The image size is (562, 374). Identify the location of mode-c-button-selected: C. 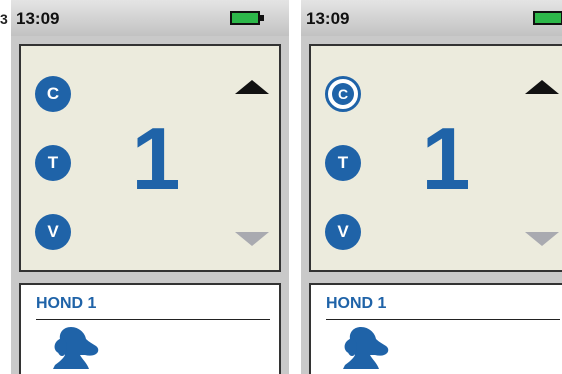
(343, 94).